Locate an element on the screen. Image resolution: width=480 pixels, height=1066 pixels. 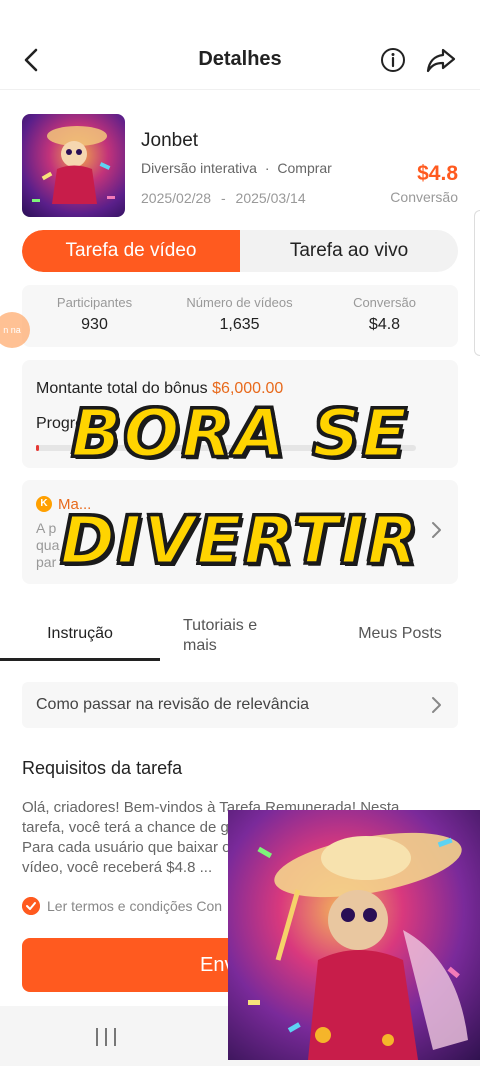
app-action: Comprar is located at coordinates (304, 168).